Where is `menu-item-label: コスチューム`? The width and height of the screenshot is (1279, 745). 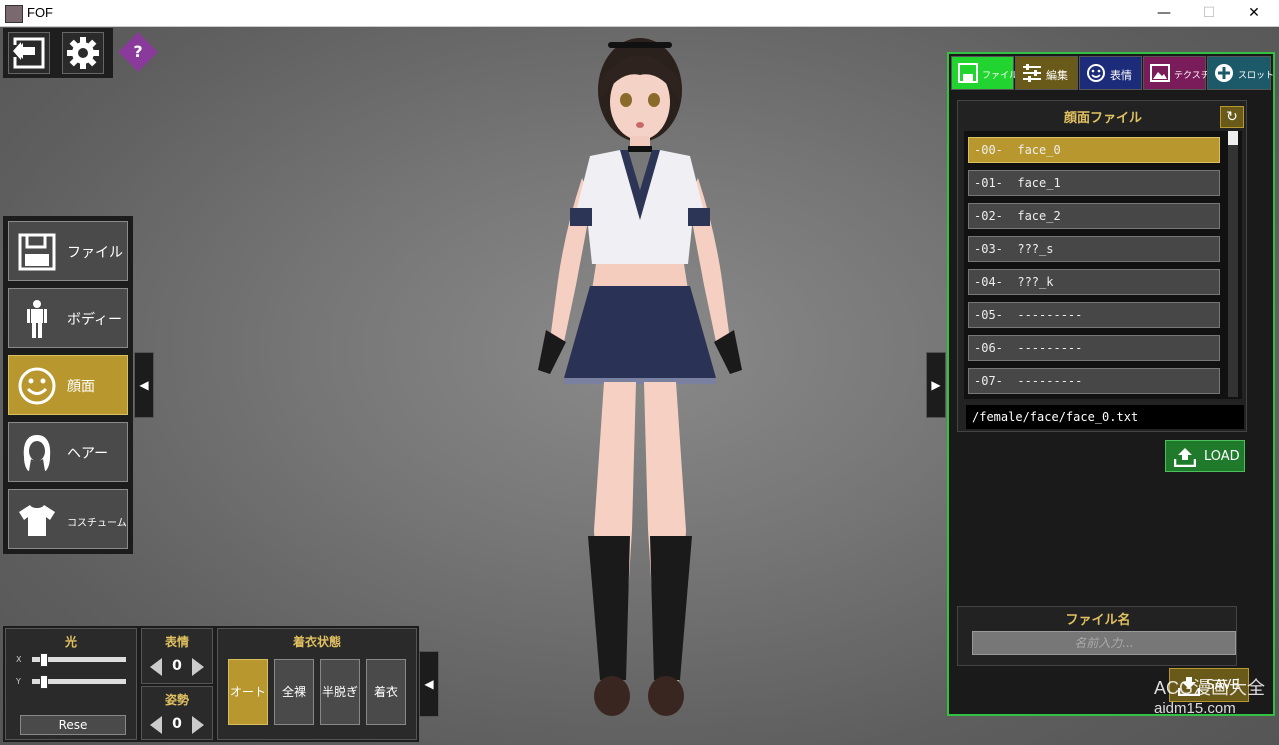
menu-item-label: コスチューム is located at coordinates (97, 523).